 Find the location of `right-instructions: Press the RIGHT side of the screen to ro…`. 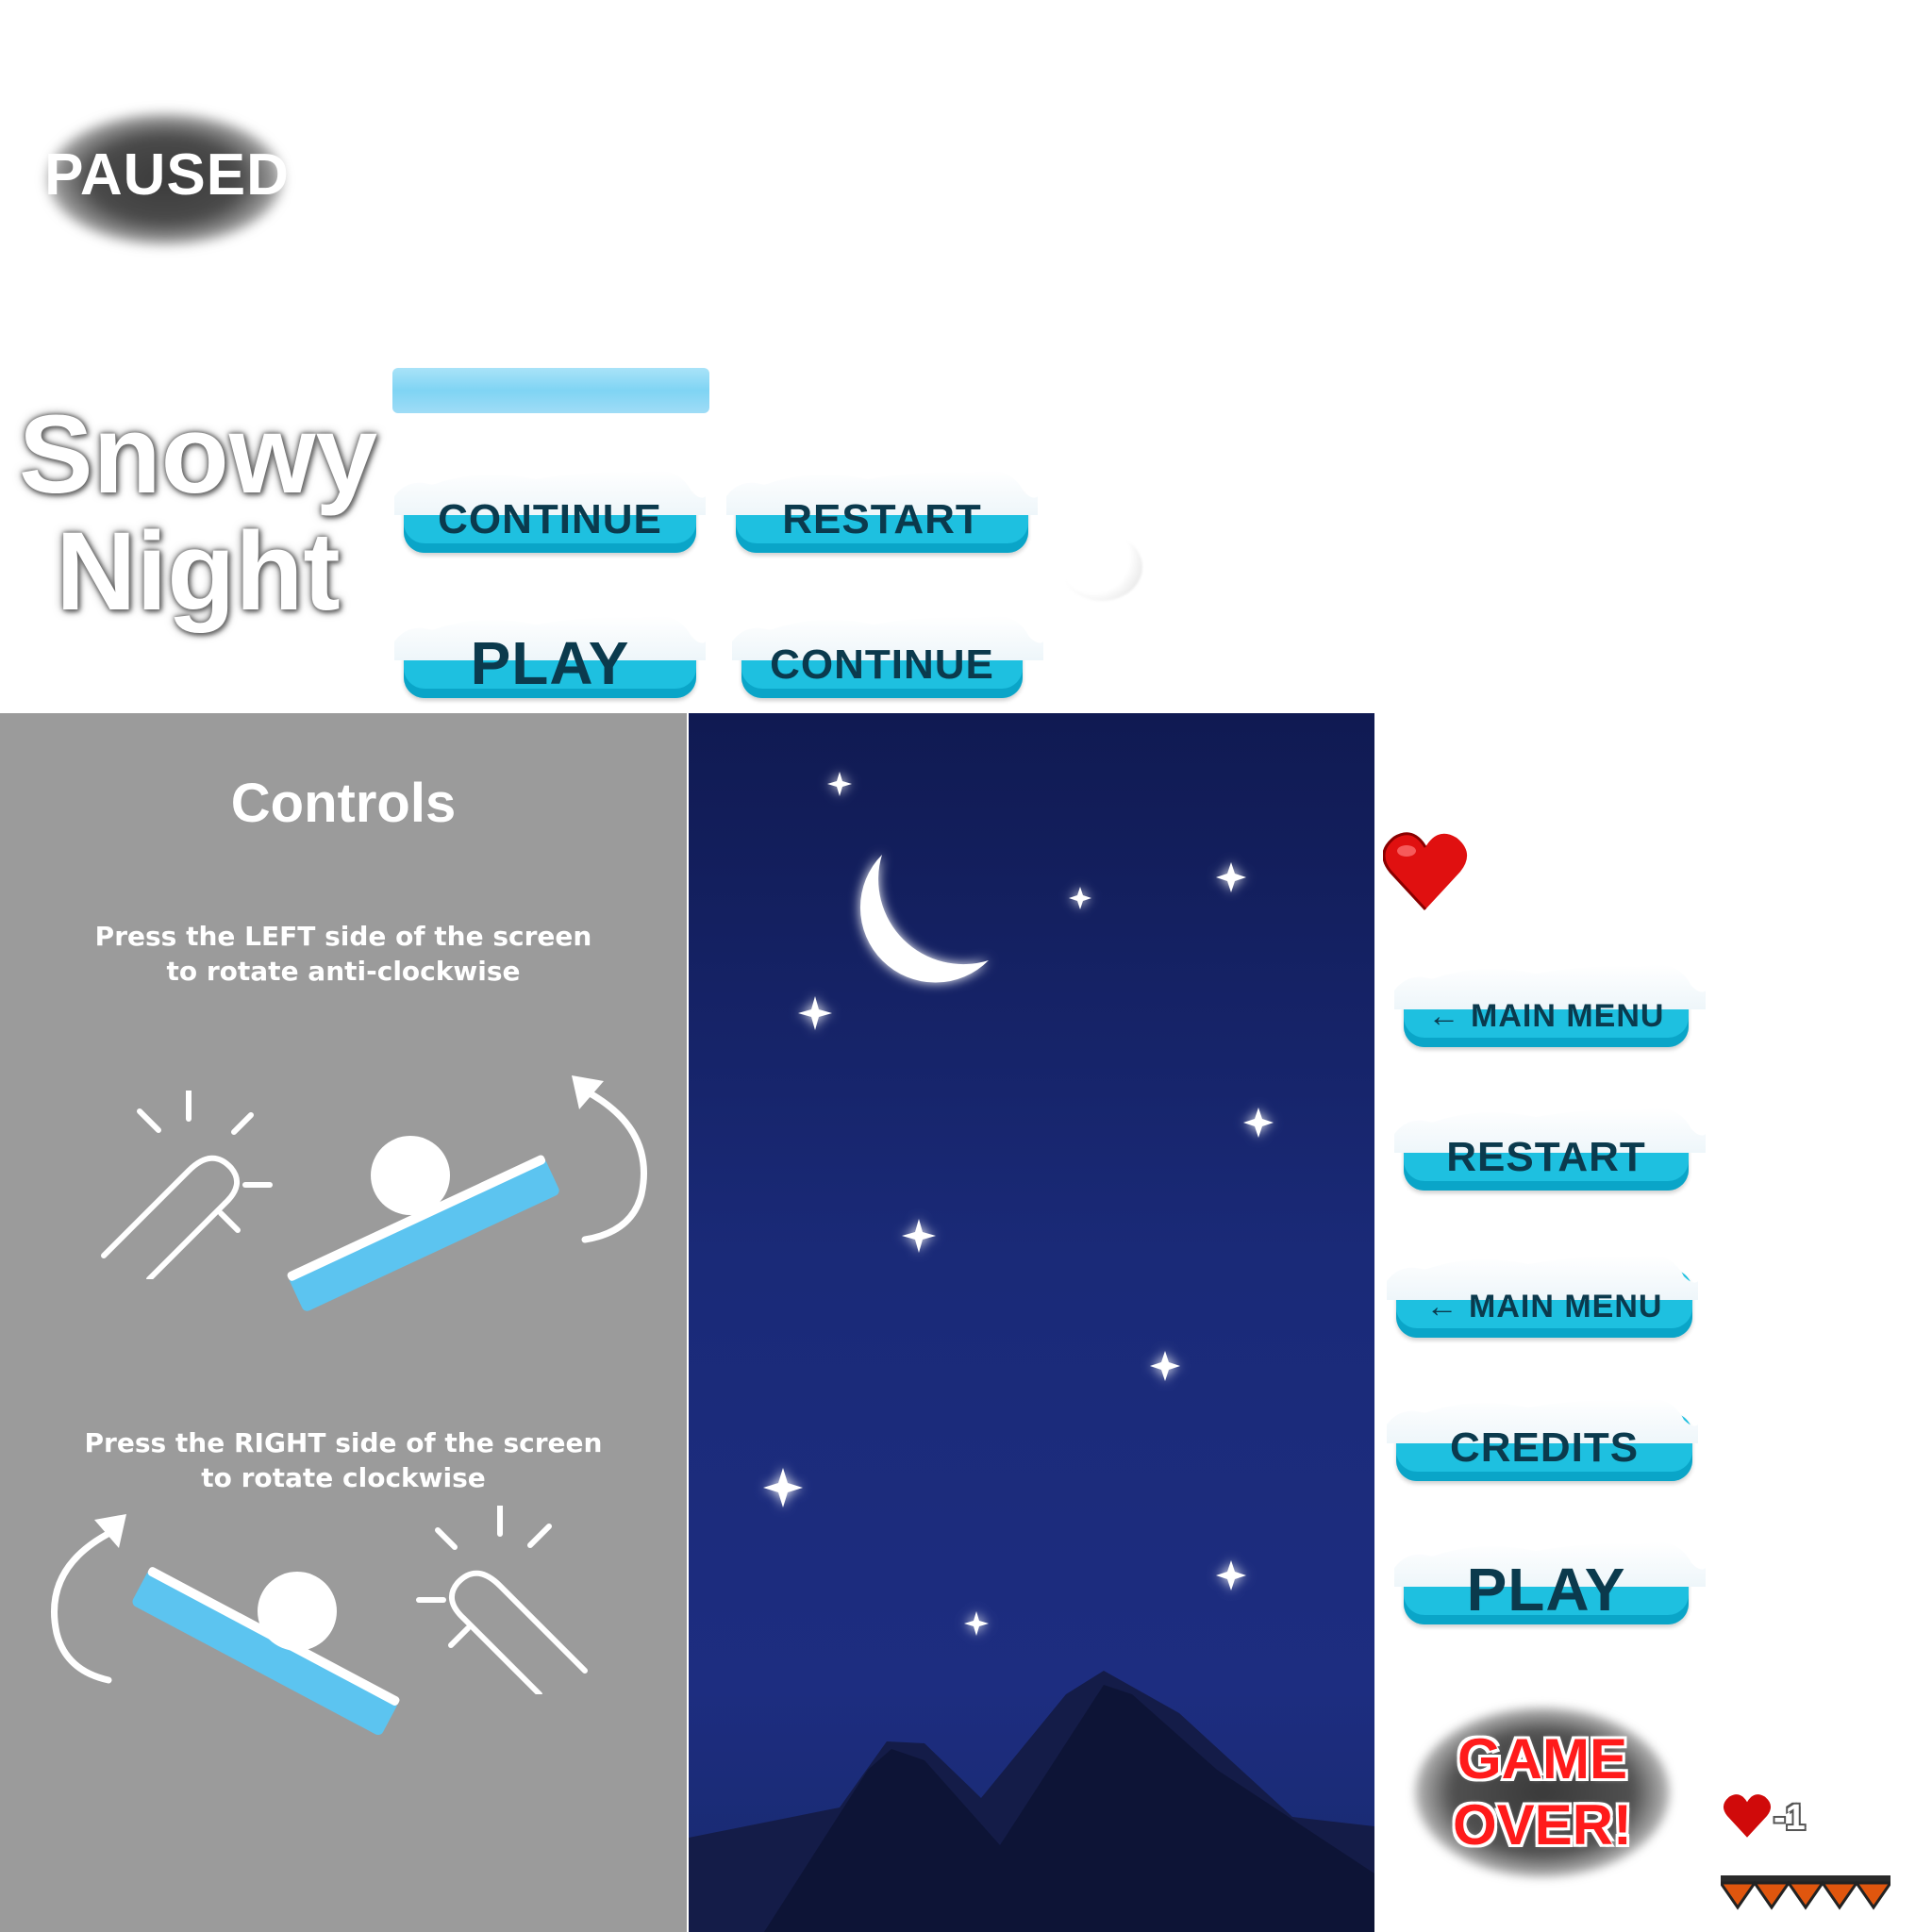

right-instructions: Press the RIGHT side of the screen to ro… is located at coordinates (344, 1460).